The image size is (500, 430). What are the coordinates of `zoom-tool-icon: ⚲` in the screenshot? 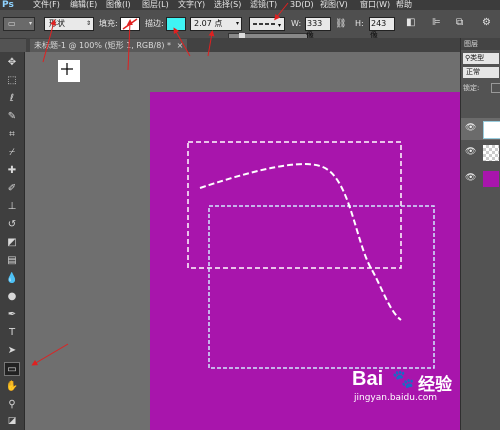 It's located at (12, 405).